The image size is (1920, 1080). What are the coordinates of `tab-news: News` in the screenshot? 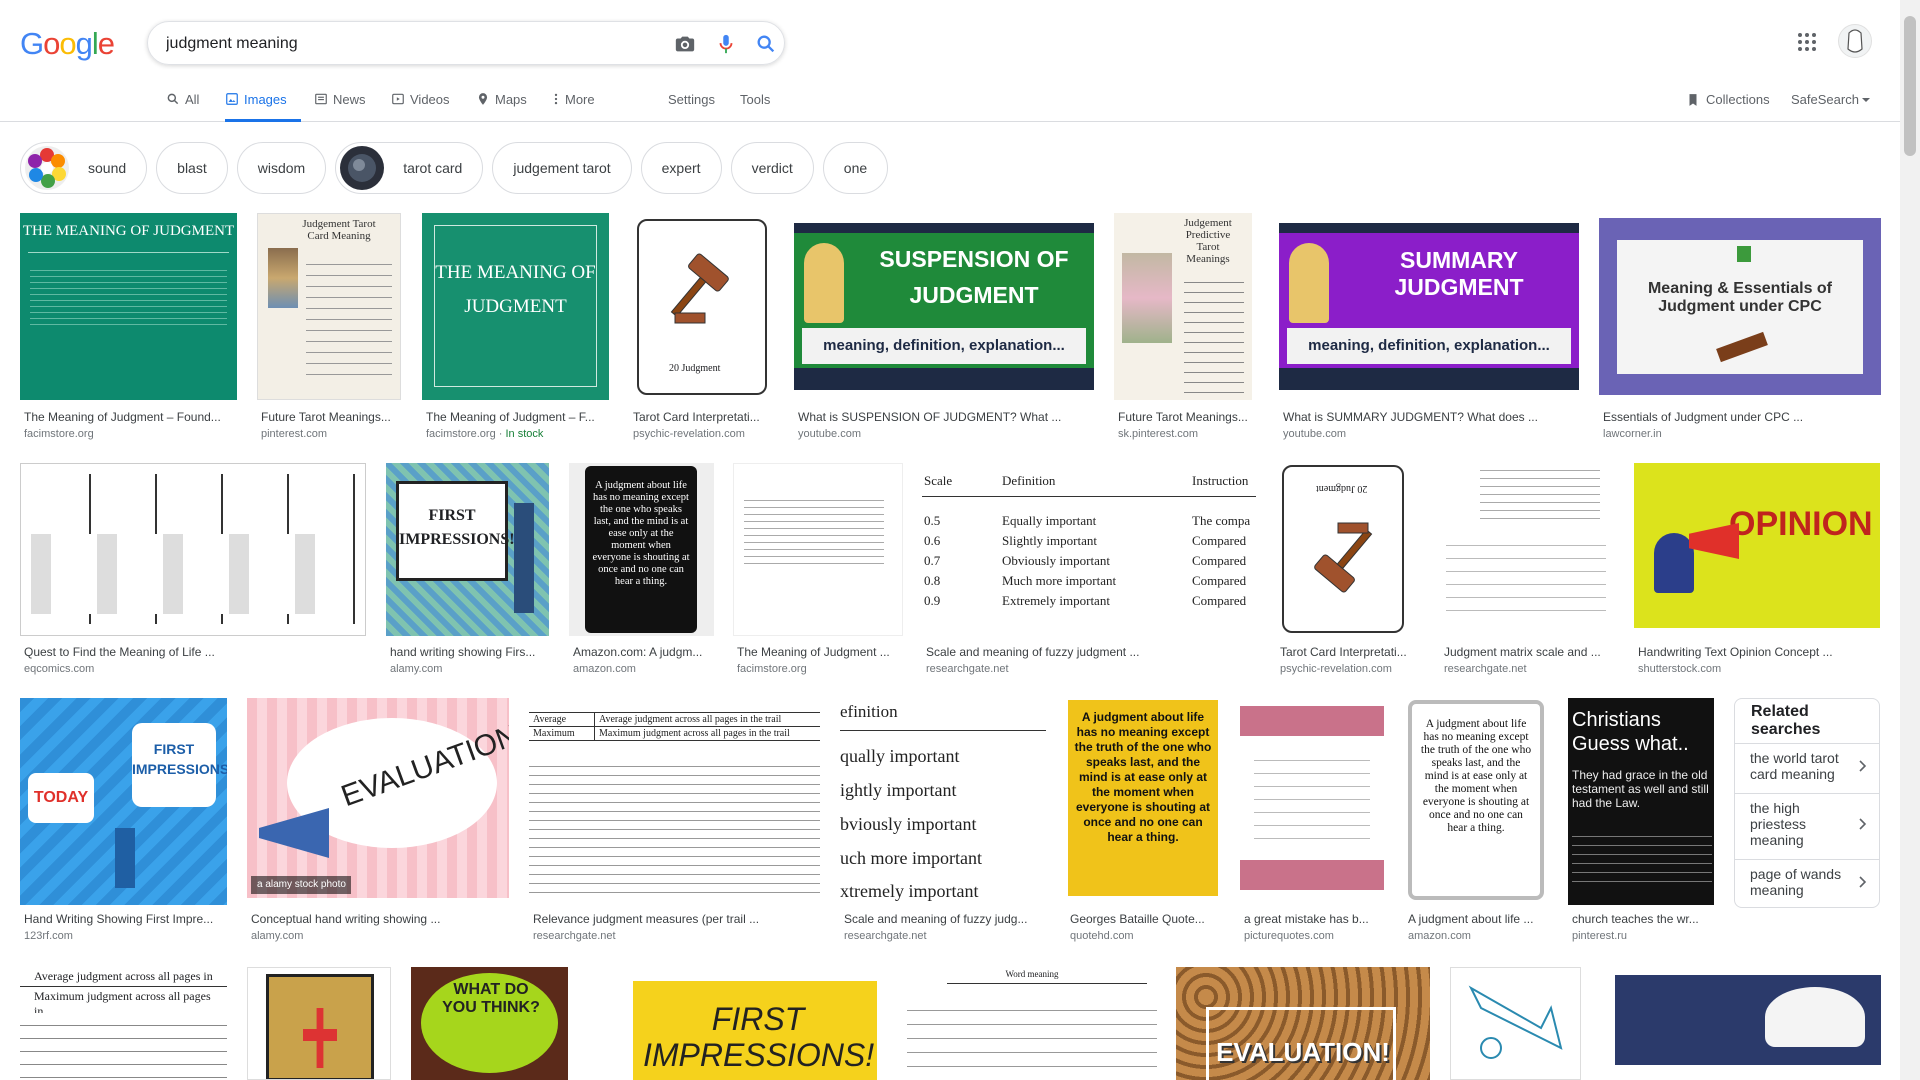 It's located at (340, 103).